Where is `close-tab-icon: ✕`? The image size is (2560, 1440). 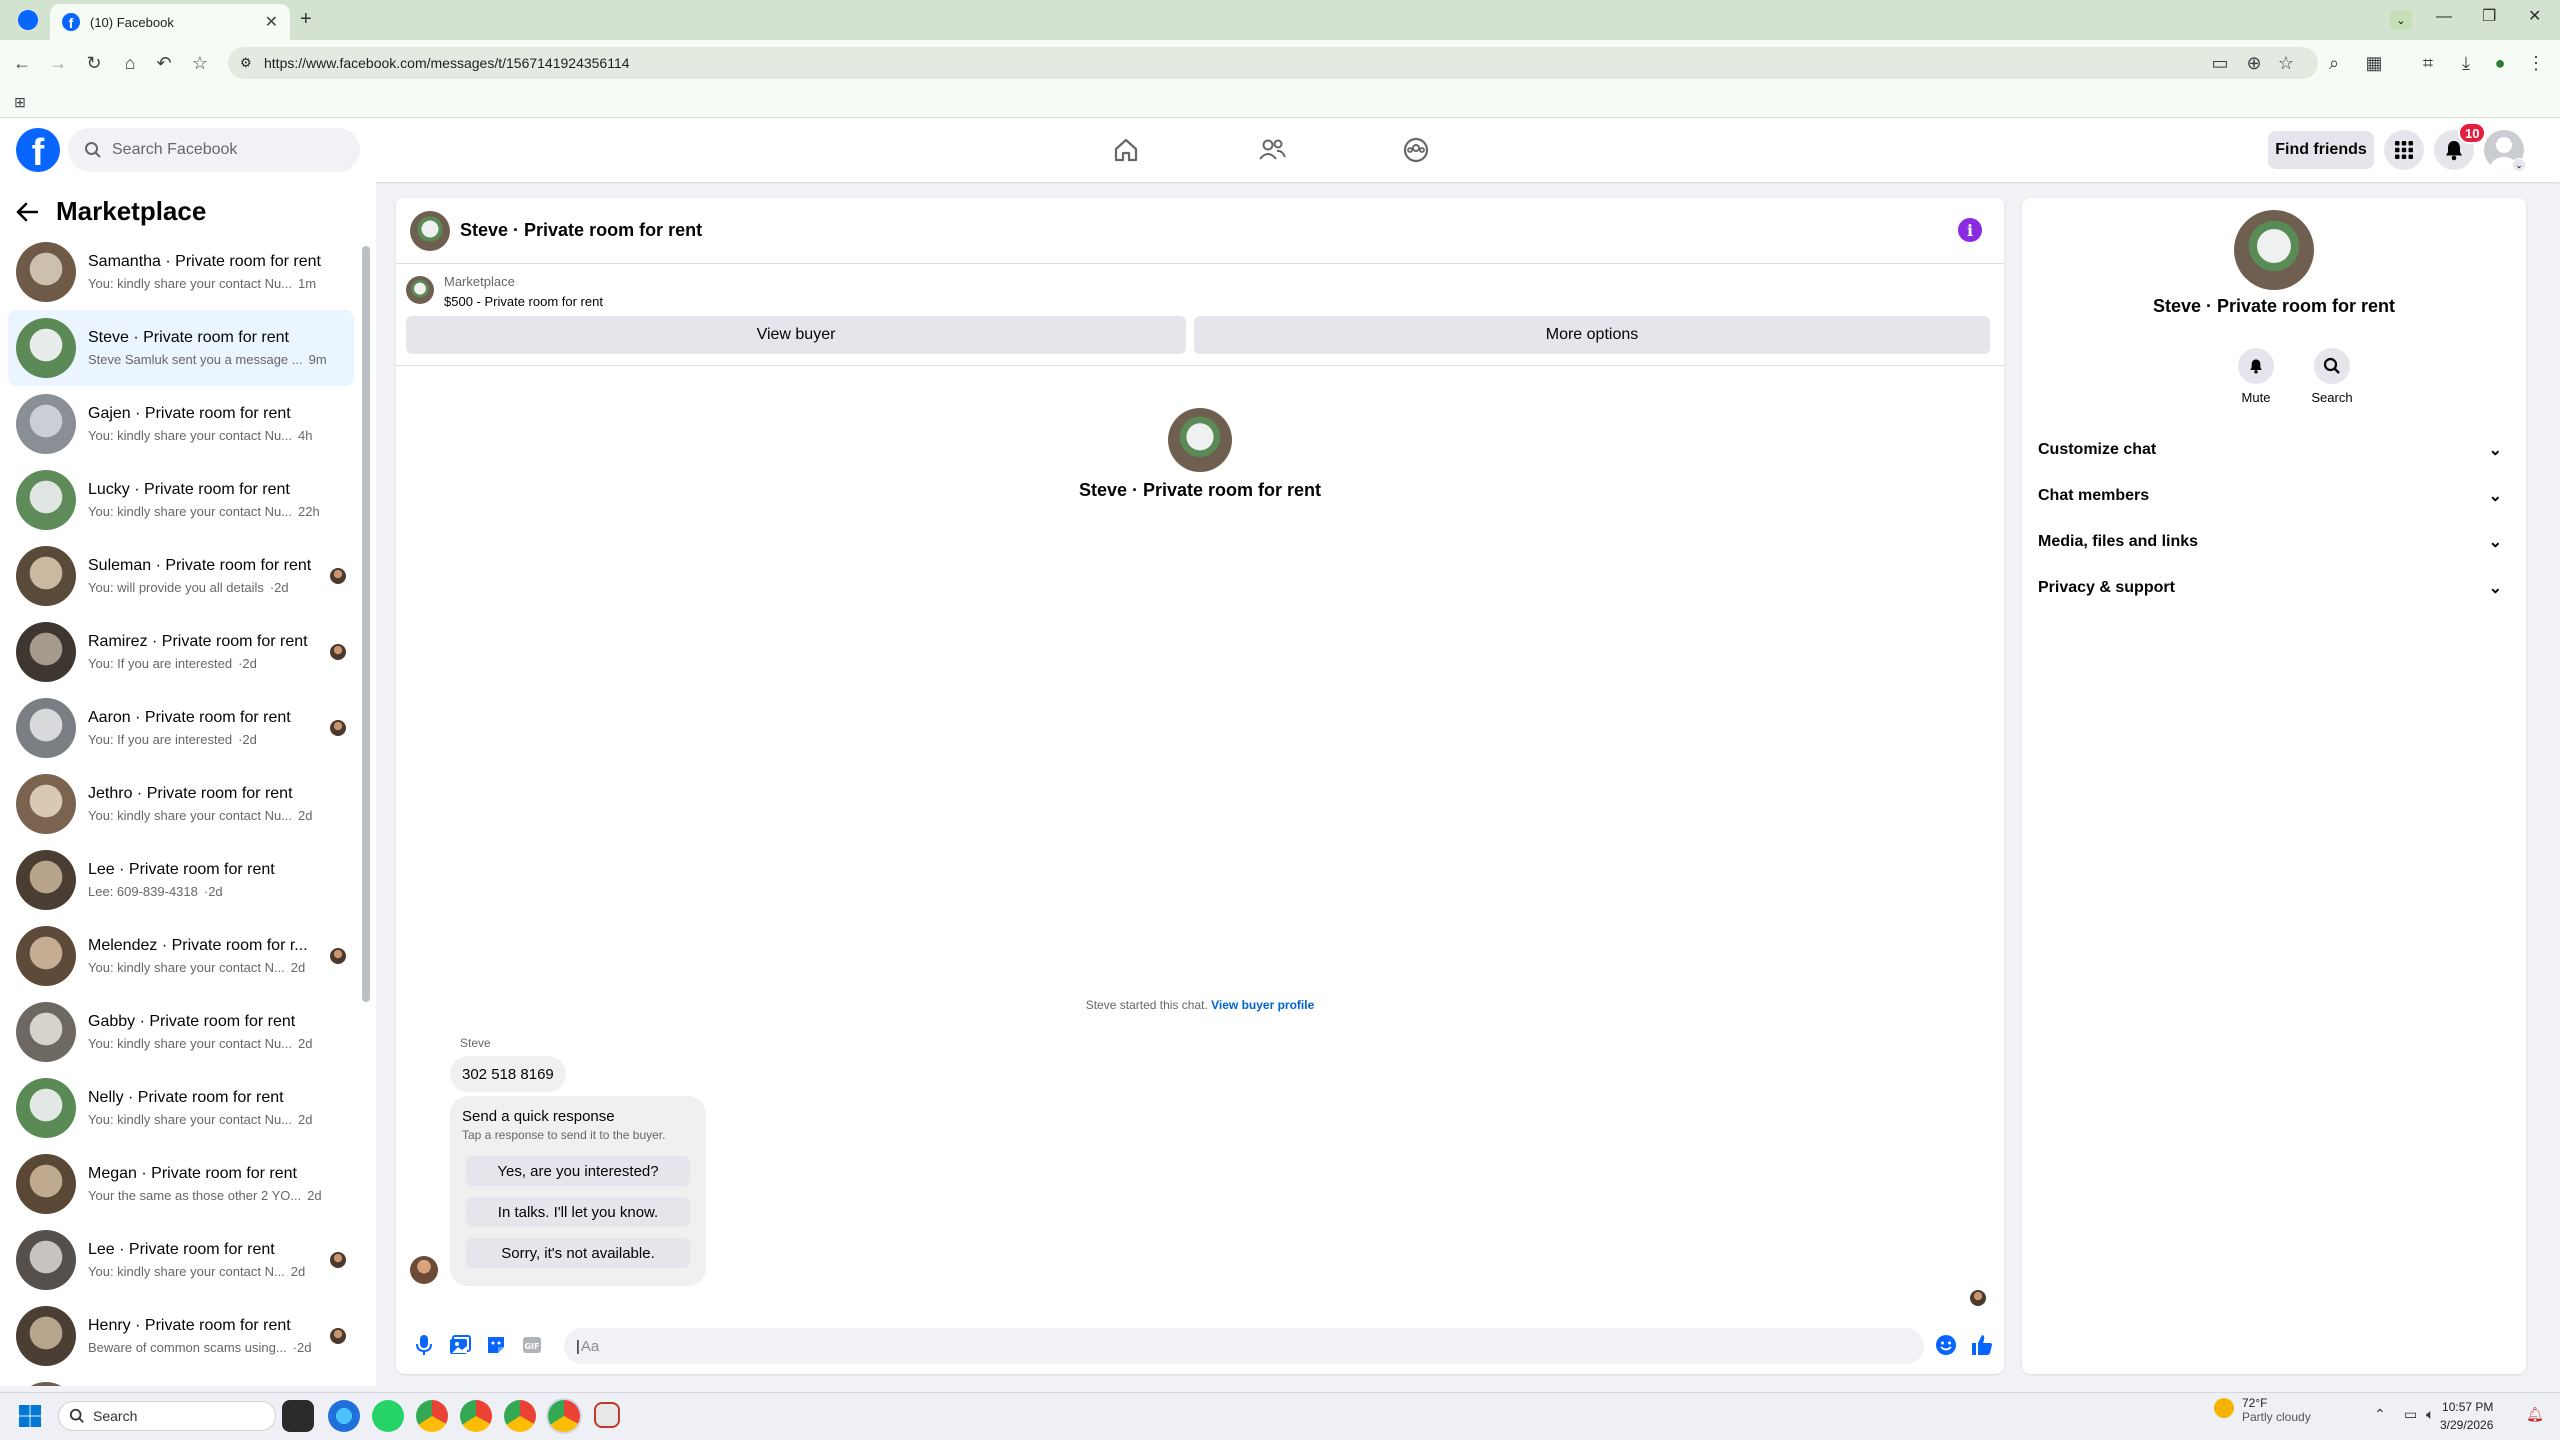
close-tab-icon: ✕ is located at coordinates (271, 22).